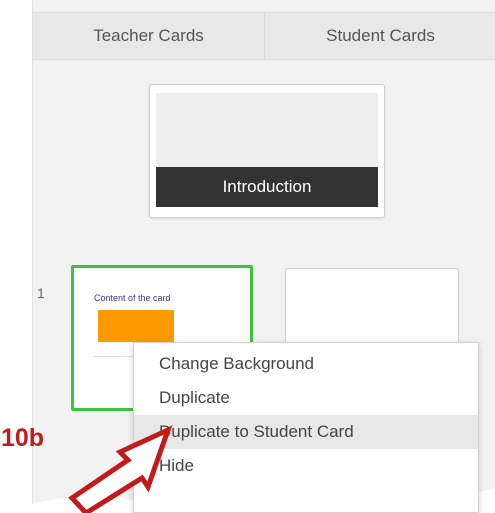 The height and width of the screenshot is (513, 495). I want to click on menu-item-hide: Hide, so click(306, 466).